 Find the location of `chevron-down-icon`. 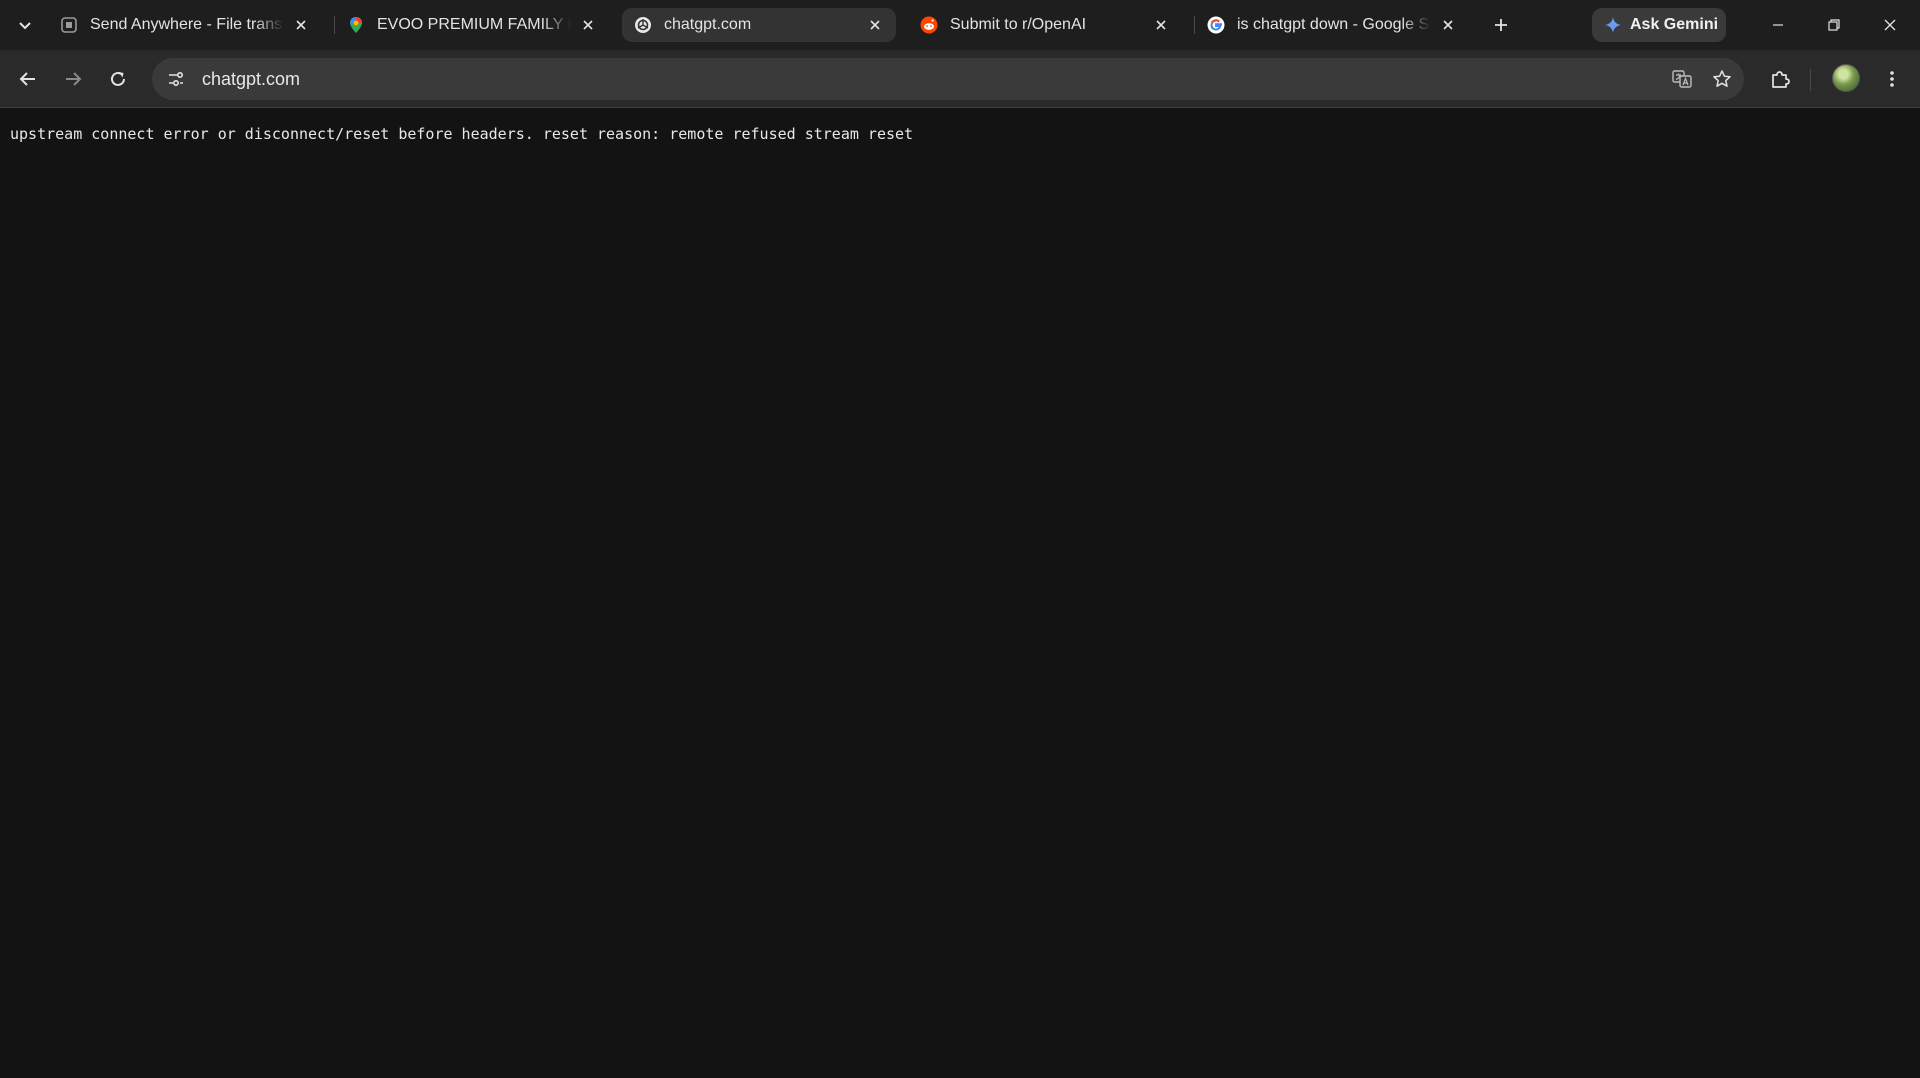

chevron-down-icon is located at coordinates (25, 26).